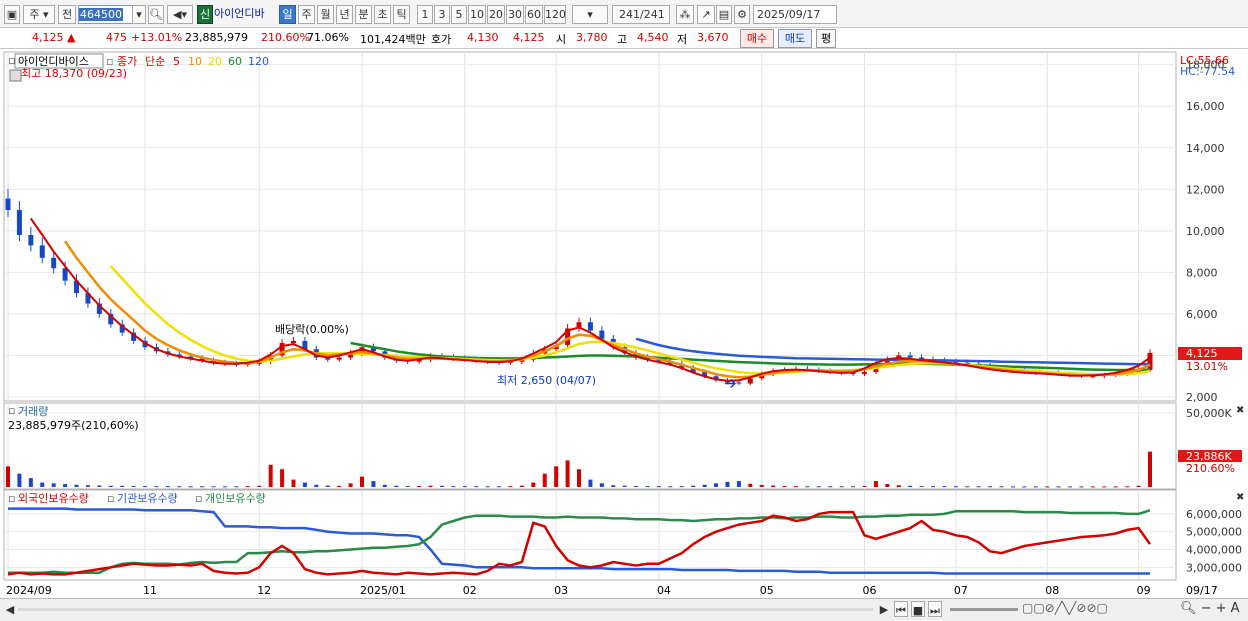 The height and width of the screenshot is (621, 1248). What do you see at coordinates (795, 14) in the screenshot?
I see `date-field: 2025/09/17` at bounding box center [795, 14].